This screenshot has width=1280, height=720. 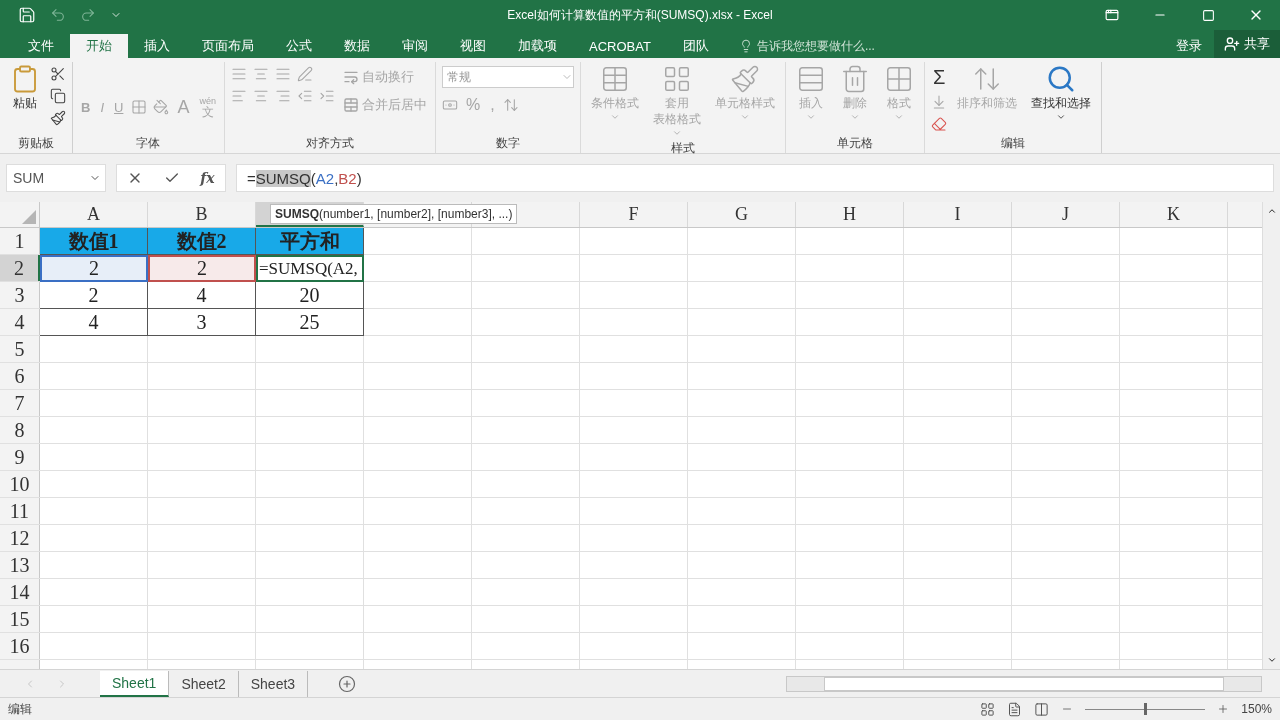 I want to click on column-header: I, so click(x=958, y=214).